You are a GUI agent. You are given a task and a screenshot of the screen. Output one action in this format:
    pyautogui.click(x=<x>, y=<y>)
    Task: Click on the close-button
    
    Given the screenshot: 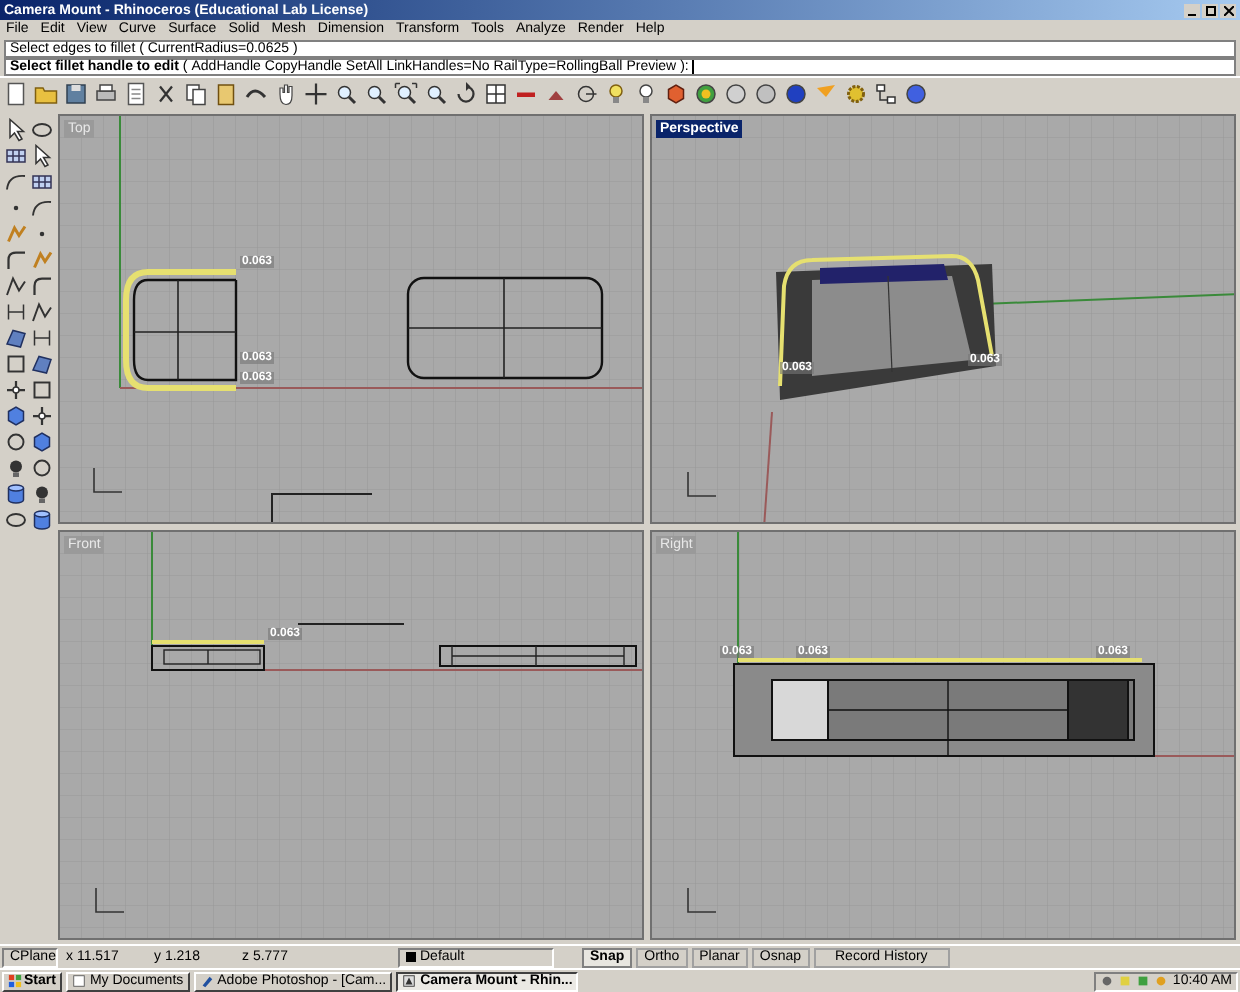 What is the action you would take?
    pyautogui.click(x=1228, y=10)
    